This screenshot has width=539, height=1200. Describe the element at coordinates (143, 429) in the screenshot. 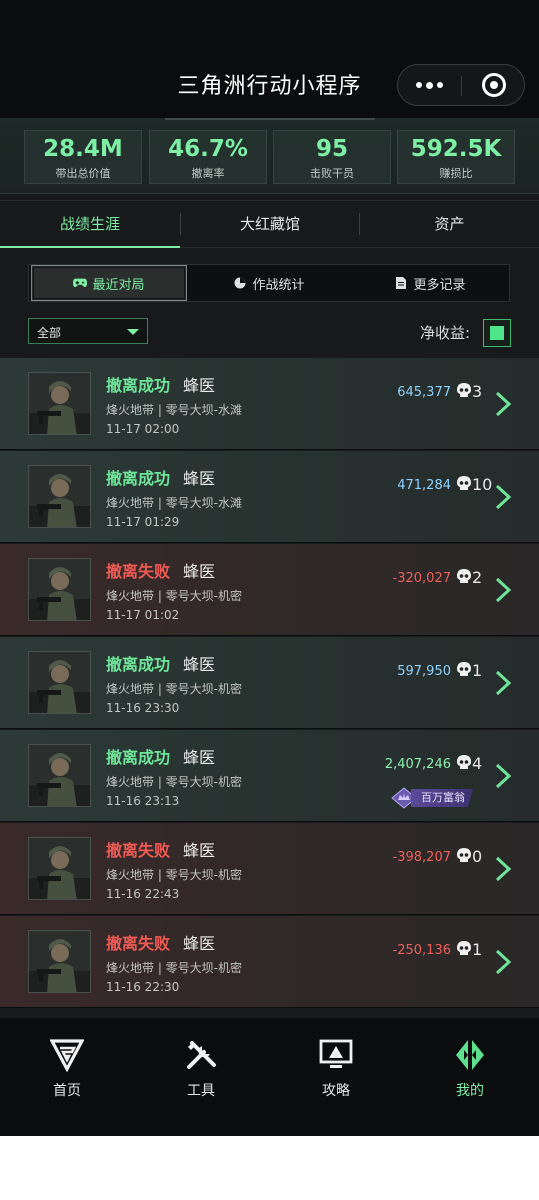

I see `match-time: 11-17 02:00` at that location.